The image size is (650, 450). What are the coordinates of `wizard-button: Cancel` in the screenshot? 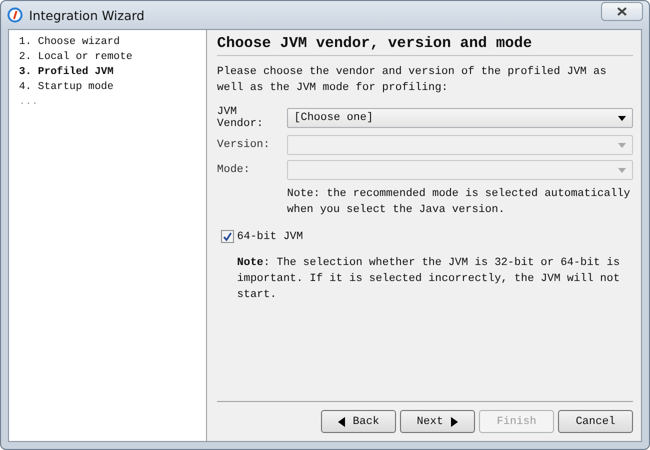 It's located at (595, 421).